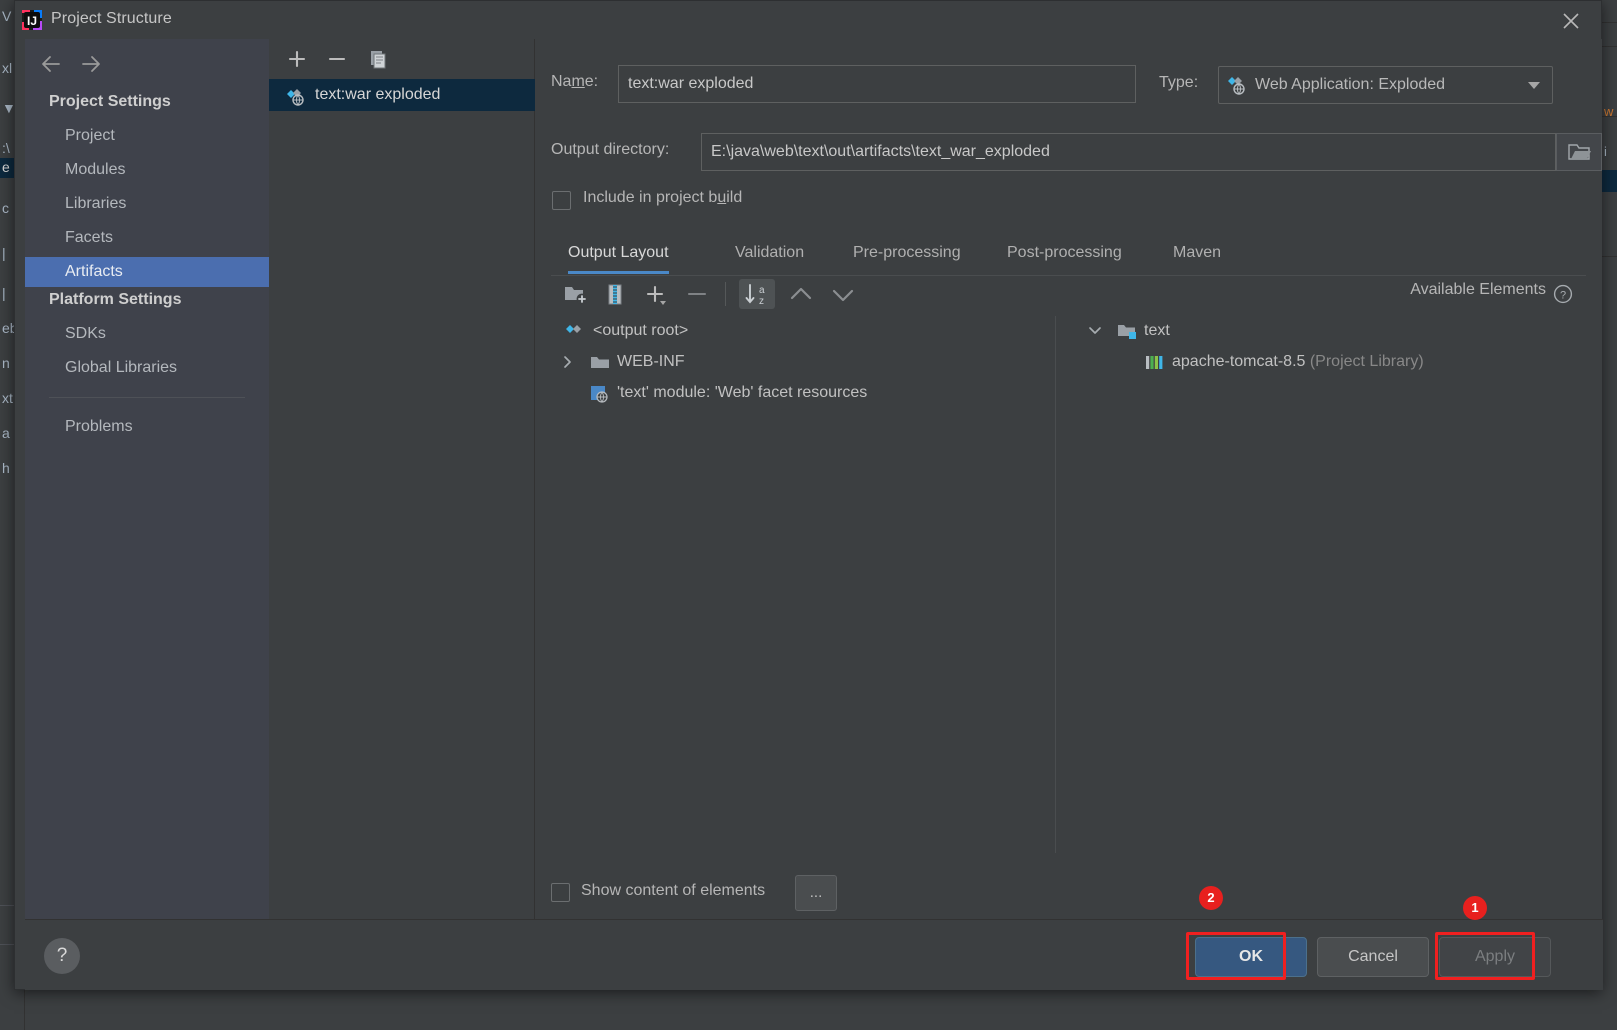  Describe the element at coordinates (6, 468) in the screenshot. I see `bg-text-fragment: h` at that location.